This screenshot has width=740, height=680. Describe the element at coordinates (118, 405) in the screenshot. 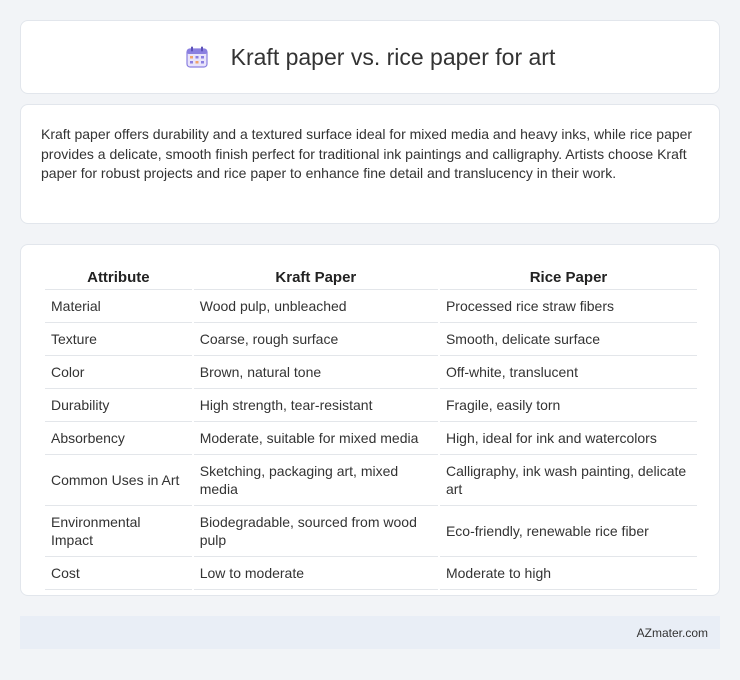

I see `table-cell: Durability` at that location.